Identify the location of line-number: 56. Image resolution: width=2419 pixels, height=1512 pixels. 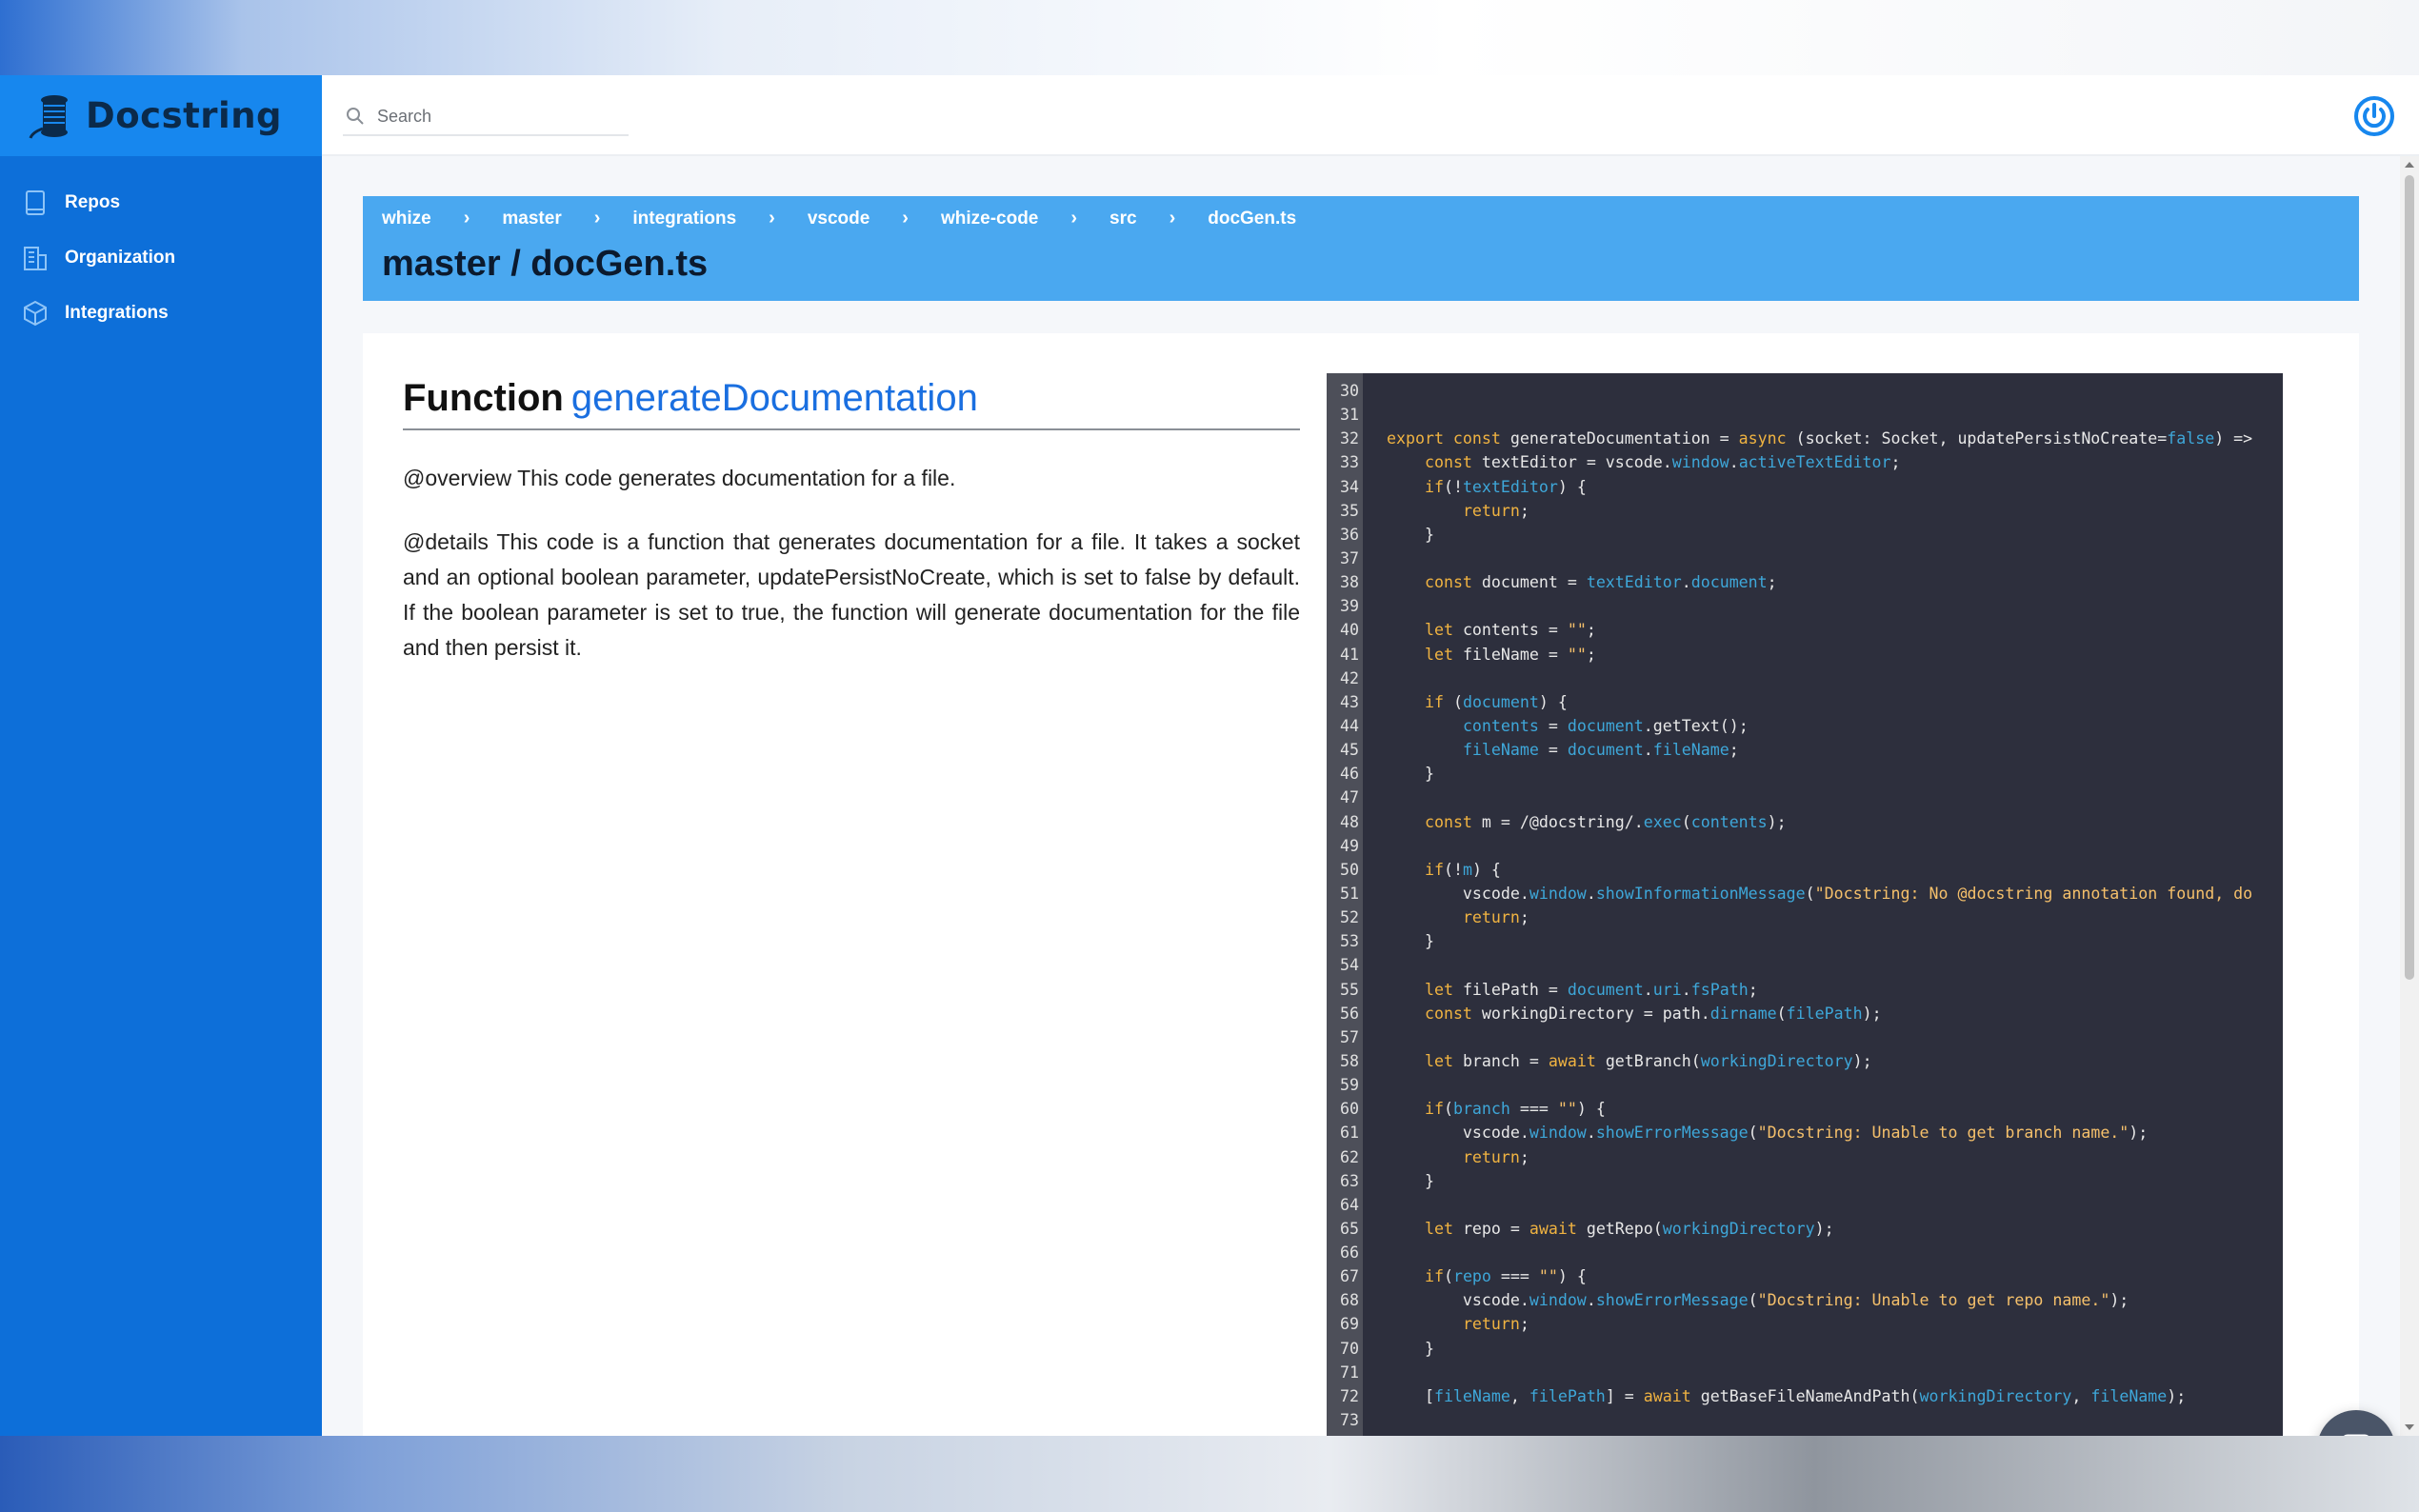
(1349, 1013).